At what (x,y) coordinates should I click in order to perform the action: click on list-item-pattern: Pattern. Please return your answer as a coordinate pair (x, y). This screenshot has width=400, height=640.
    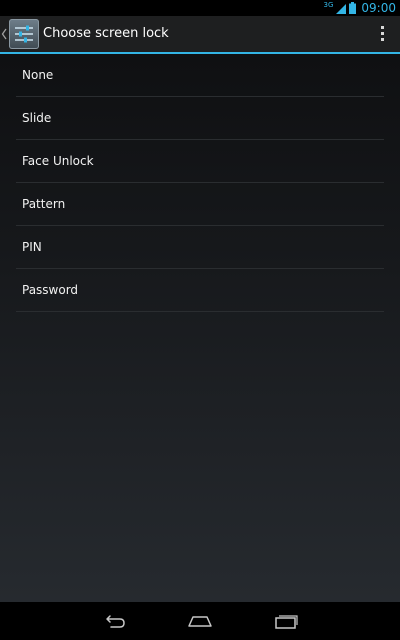
    Looking at the image, I should click on (200, 204).